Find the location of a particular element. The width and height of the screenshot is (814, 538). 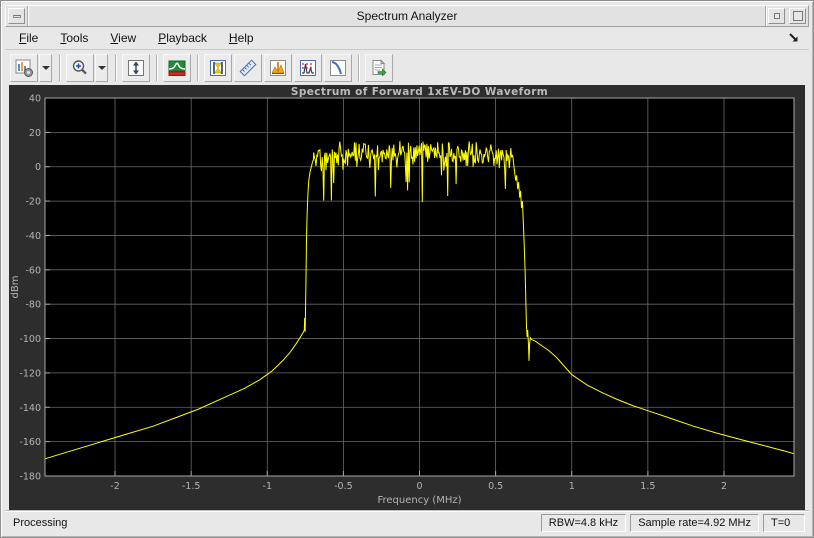

maximize-icon is located at coordinates (797, 16).